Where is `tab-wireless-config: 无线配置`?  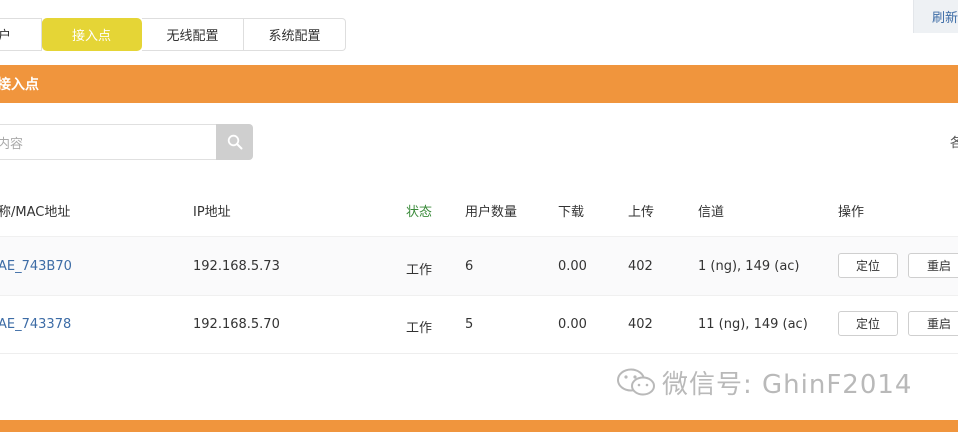
tab-wireless-config: 无线配置 is located at coordinates (193, 34).